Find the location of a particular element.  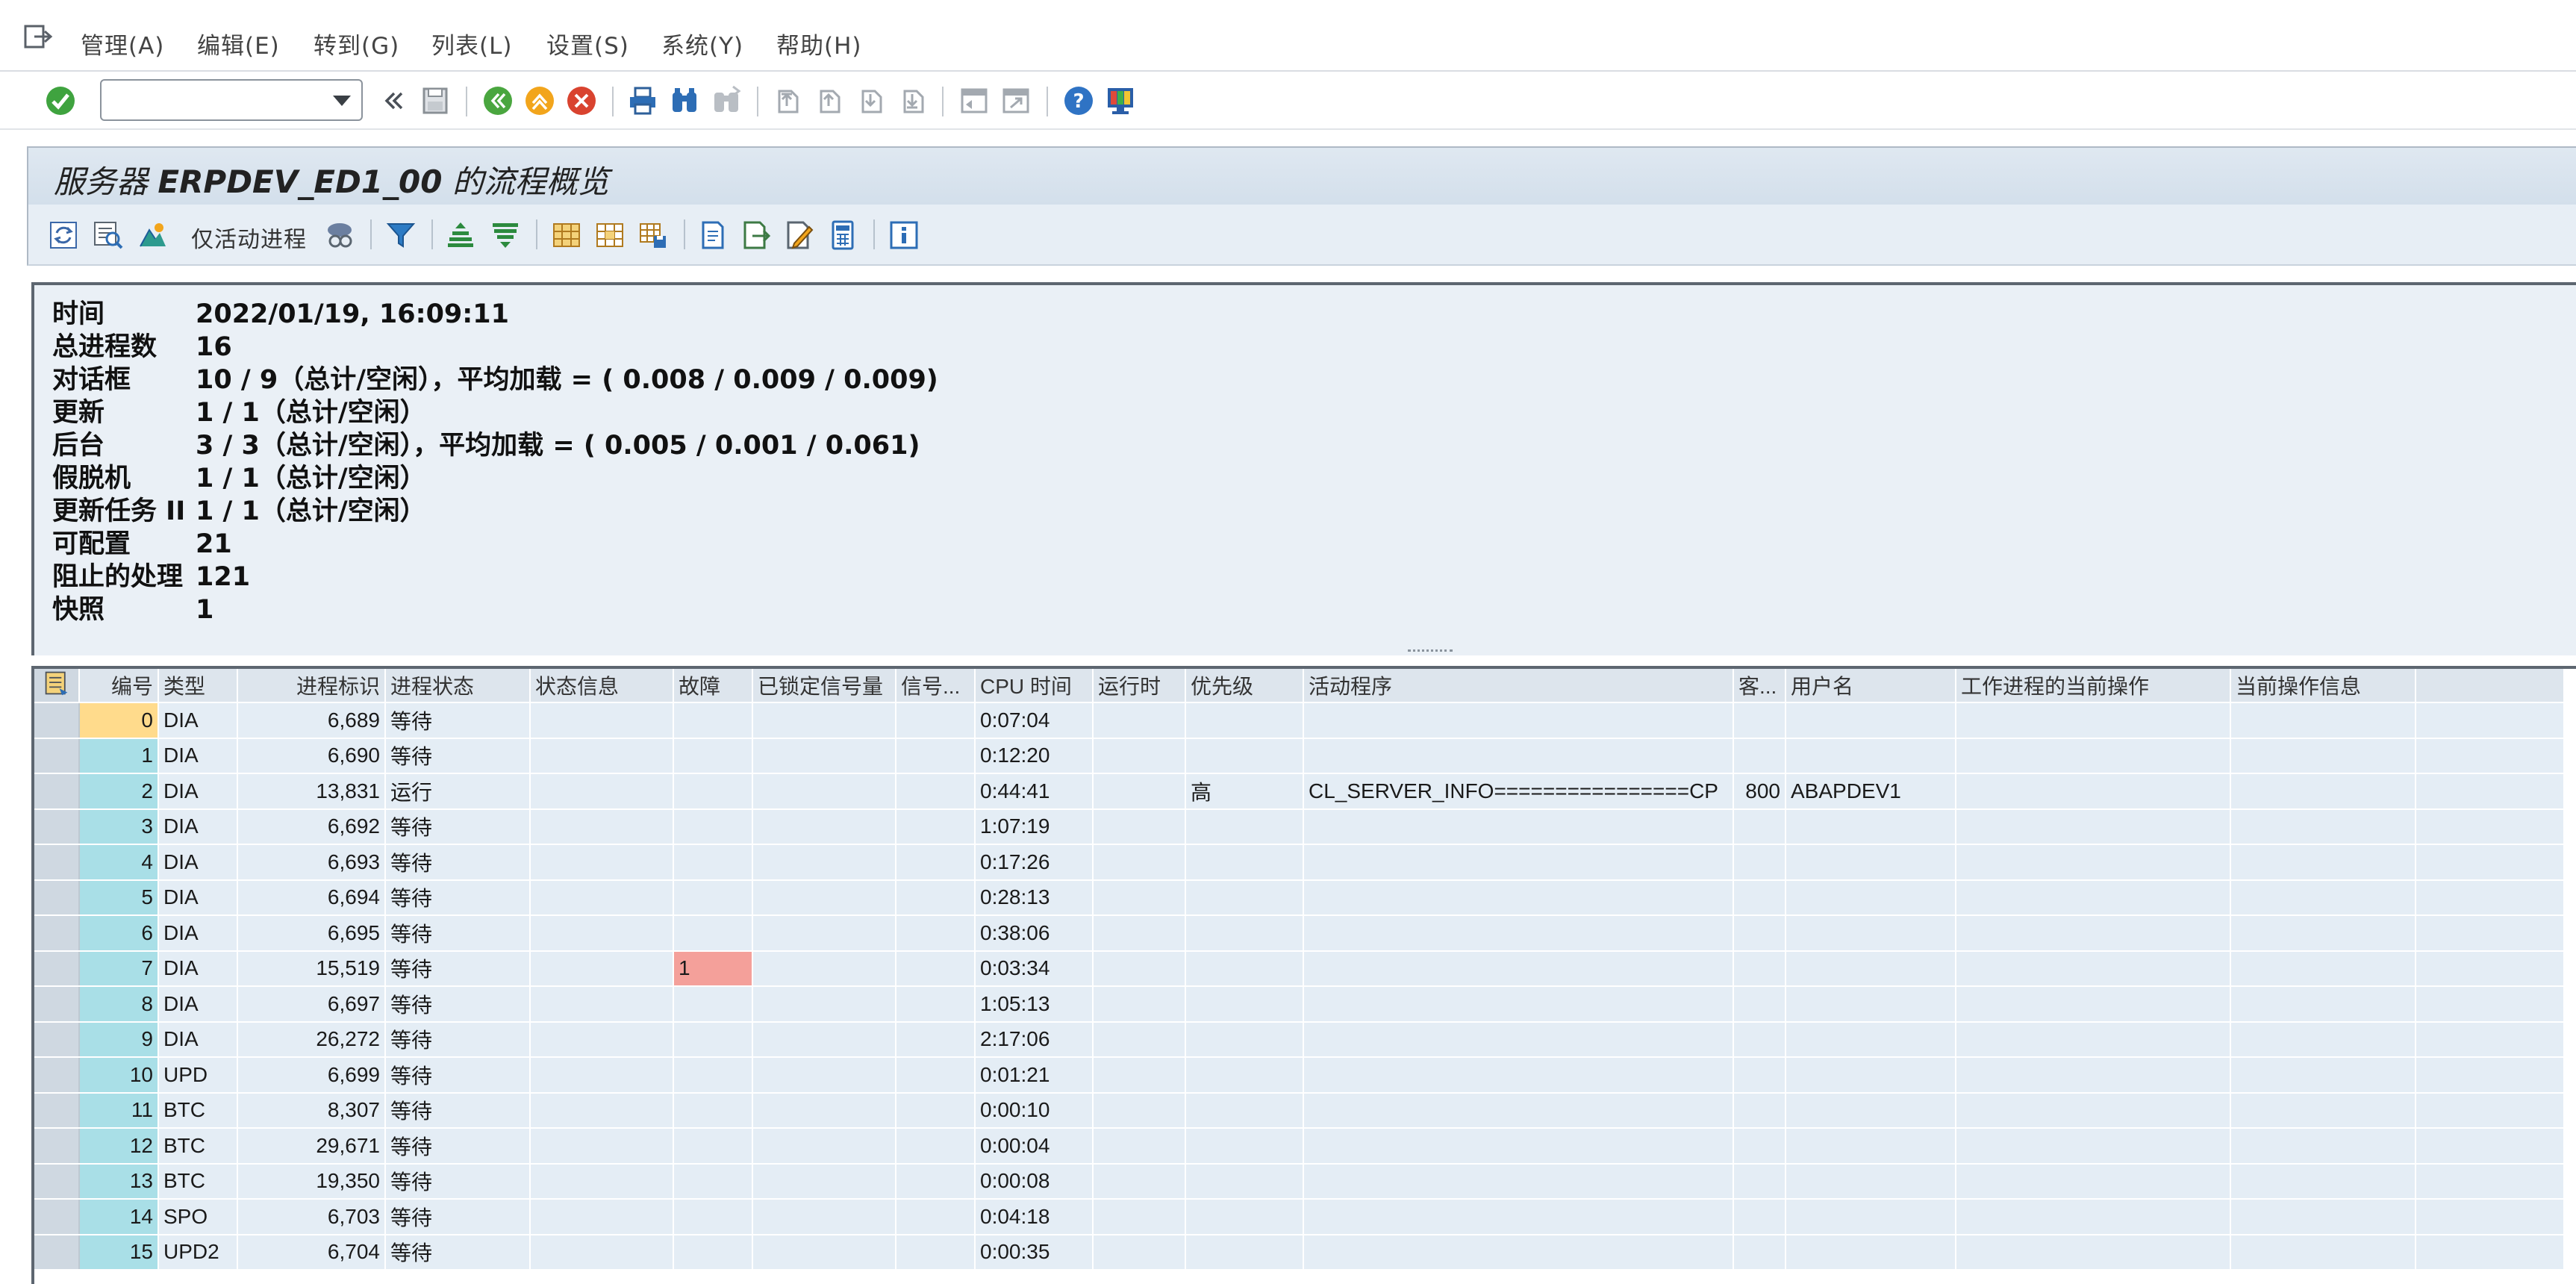

cell-process-id: 8,307 is located at coordinates (311, 1110).